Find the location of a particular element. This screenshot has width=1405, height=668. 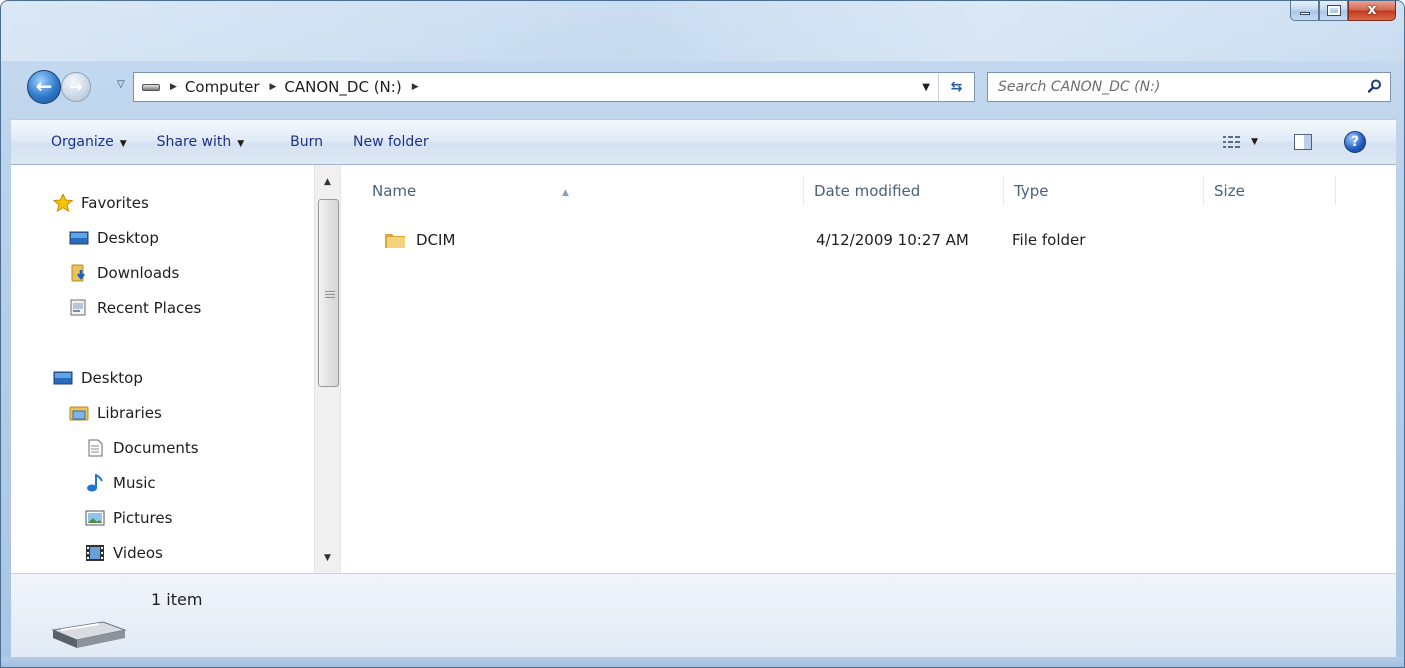

refresh-button: ⇆ is located at coordinates (956, 87).